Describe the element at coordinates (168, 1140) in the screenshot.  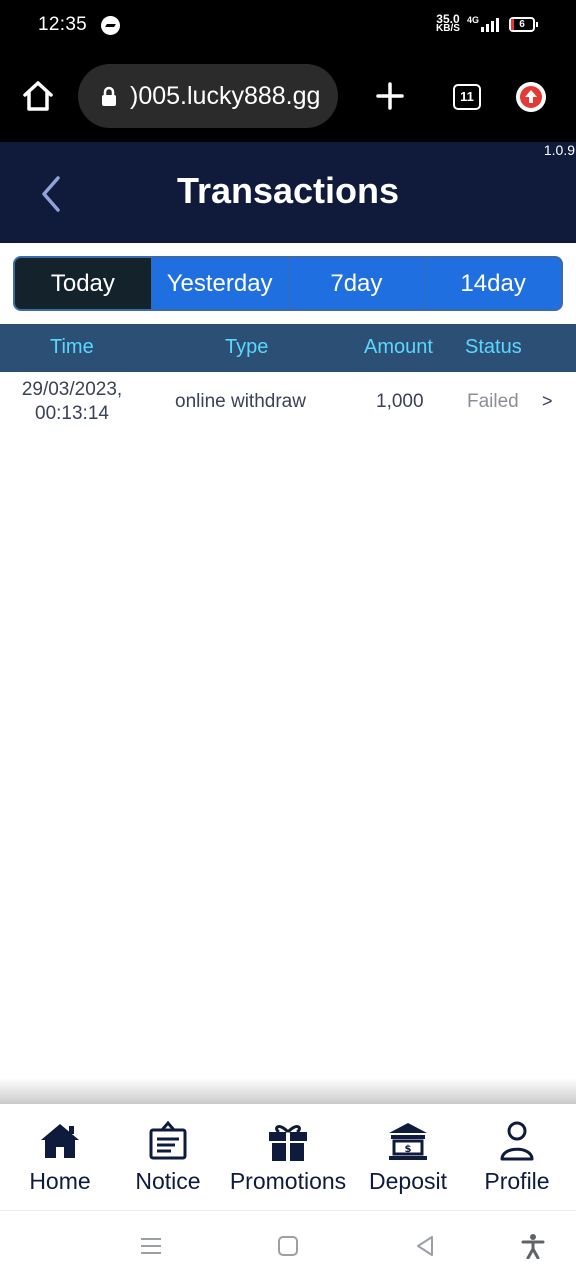
I see `notice-icon` at that location.